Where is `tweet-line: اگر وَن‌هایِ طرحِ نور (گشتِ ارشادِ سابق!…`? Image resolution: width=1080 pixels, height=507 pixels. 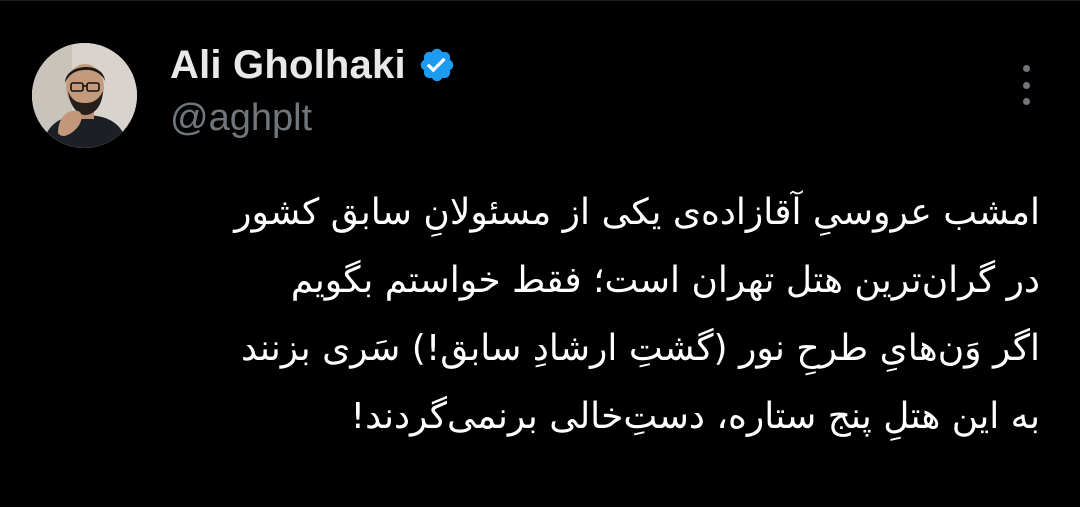 tweet-line: اگر وَن‌هایِ طرحِ نور (گشتِ ارشادِ سابق!… is located at coordinates (640, 348).